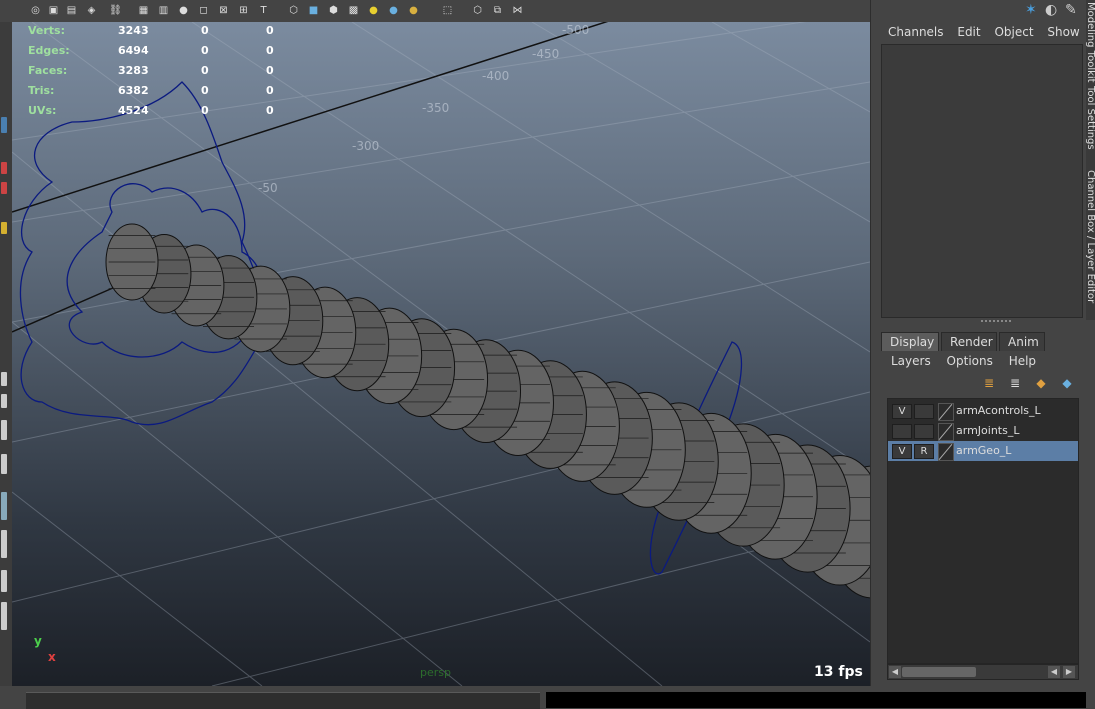 The width and height of the screenshot is (1095, 709). Describe the element at coordinates (293, 10) in the screenshot. I see `wireframe-icon: ⬡` at that location.